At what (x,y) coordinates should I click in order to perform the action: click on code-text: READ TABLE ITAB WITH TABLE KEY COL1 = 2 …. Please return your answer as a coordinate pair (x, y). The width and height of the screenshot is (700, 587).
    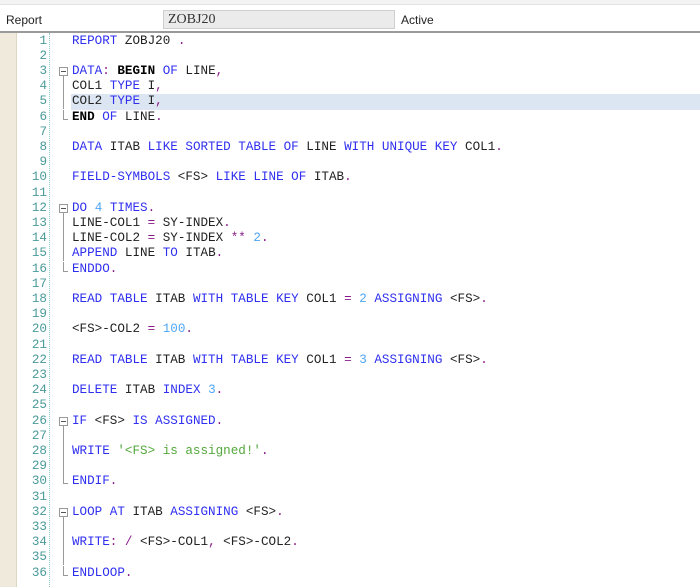
    Looking at the image, I should click on (385, 299).